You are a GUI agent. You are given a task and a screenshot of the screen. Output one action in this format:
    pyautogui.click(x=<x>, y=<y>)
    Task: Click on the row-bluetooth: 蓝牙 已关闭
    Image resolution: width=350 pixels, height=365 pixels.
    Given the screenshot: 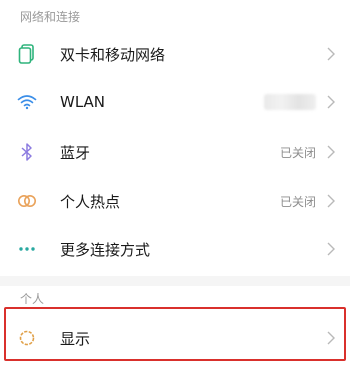 What is the action you would take?
    pyautogui.click(x=175, y=152)
    